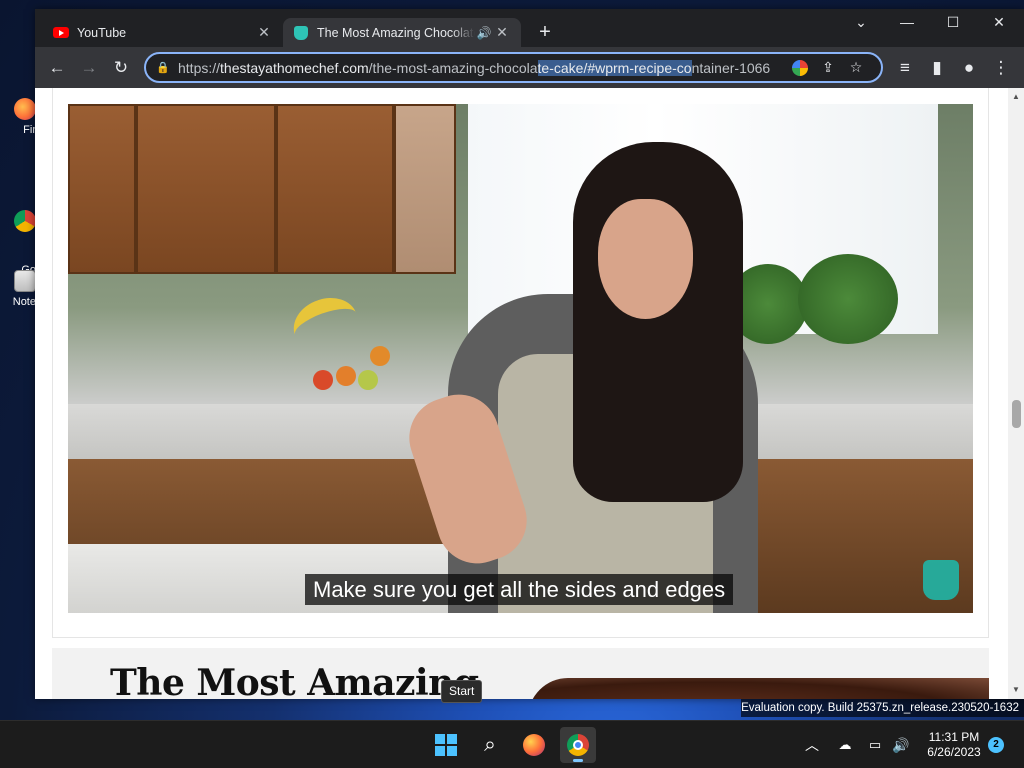  What do you see at coordinates (167, 67) in the screenshot?
I see `lock-icon: 🔒` at bounding box center [167, 67].